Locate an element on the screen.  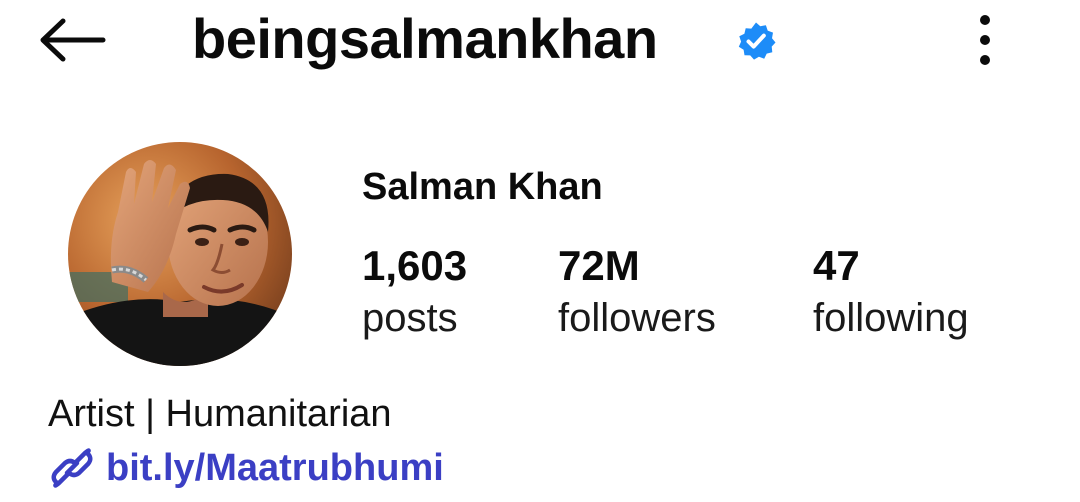
profile-bio: Artist | Humanitarian is located at coordinates (220, 414).